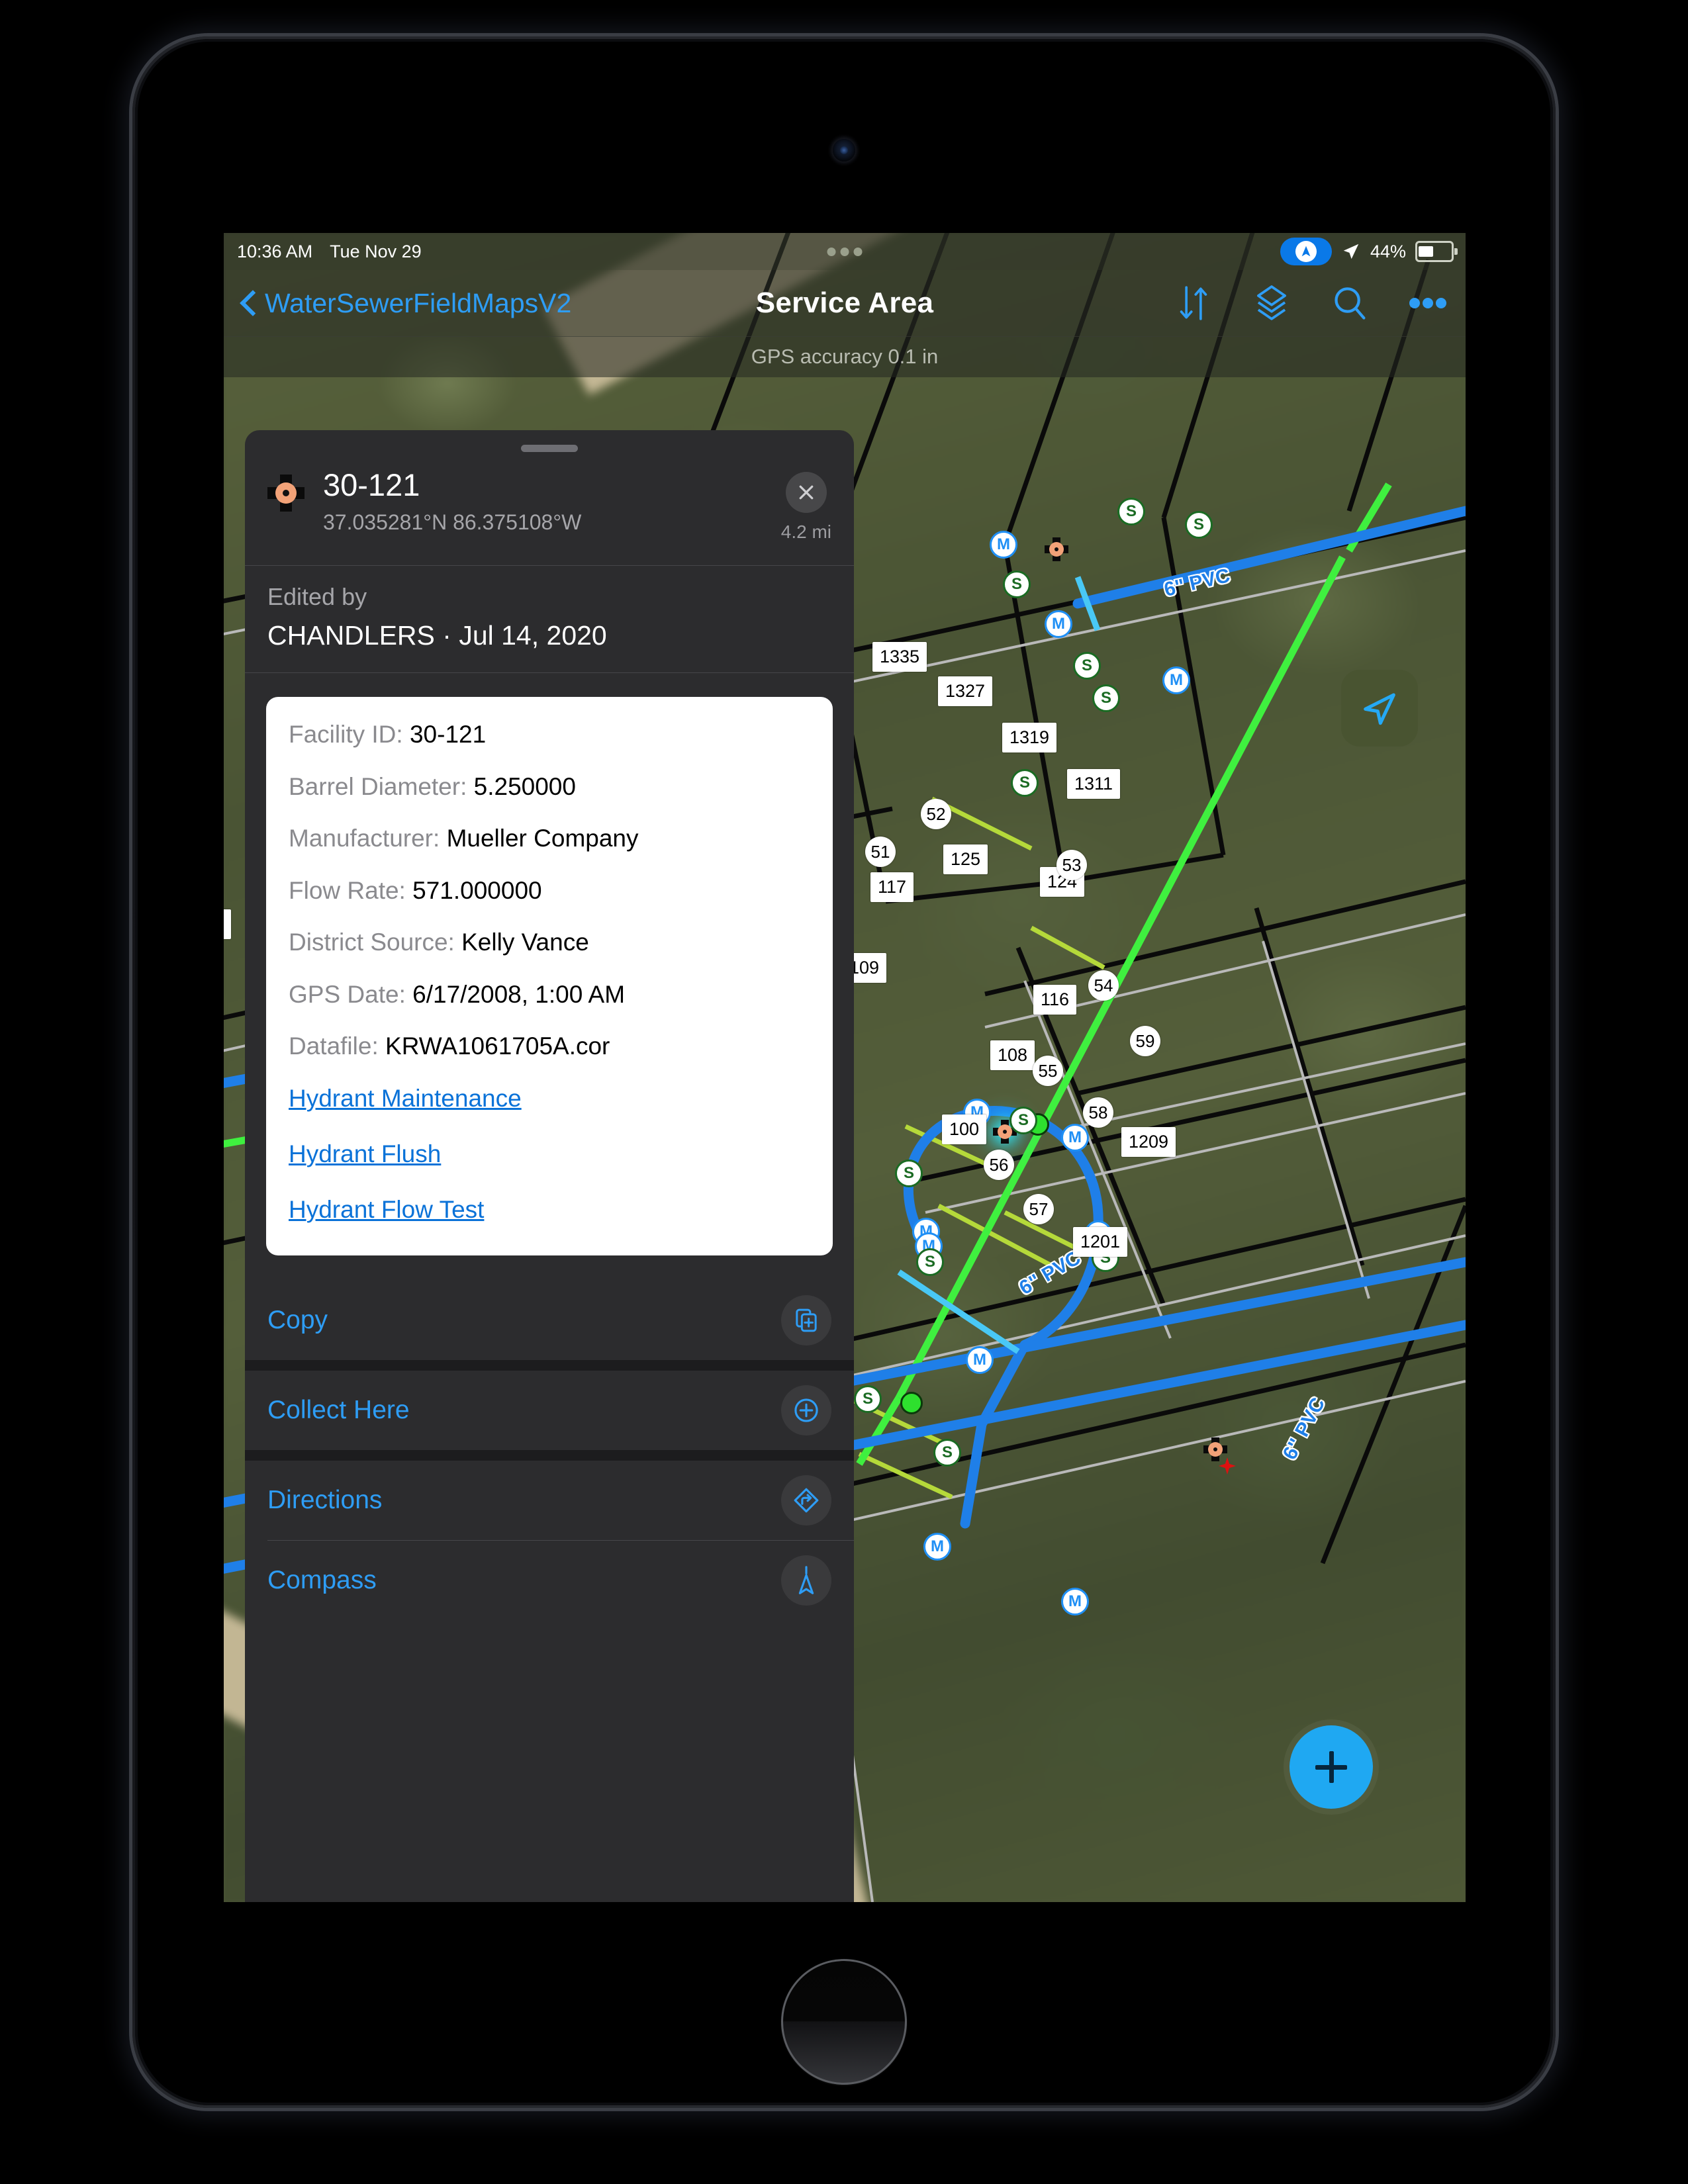 The image size is (1688, 2184). I want to click on attribute-key: Flow Rate:, so click(351, 890).